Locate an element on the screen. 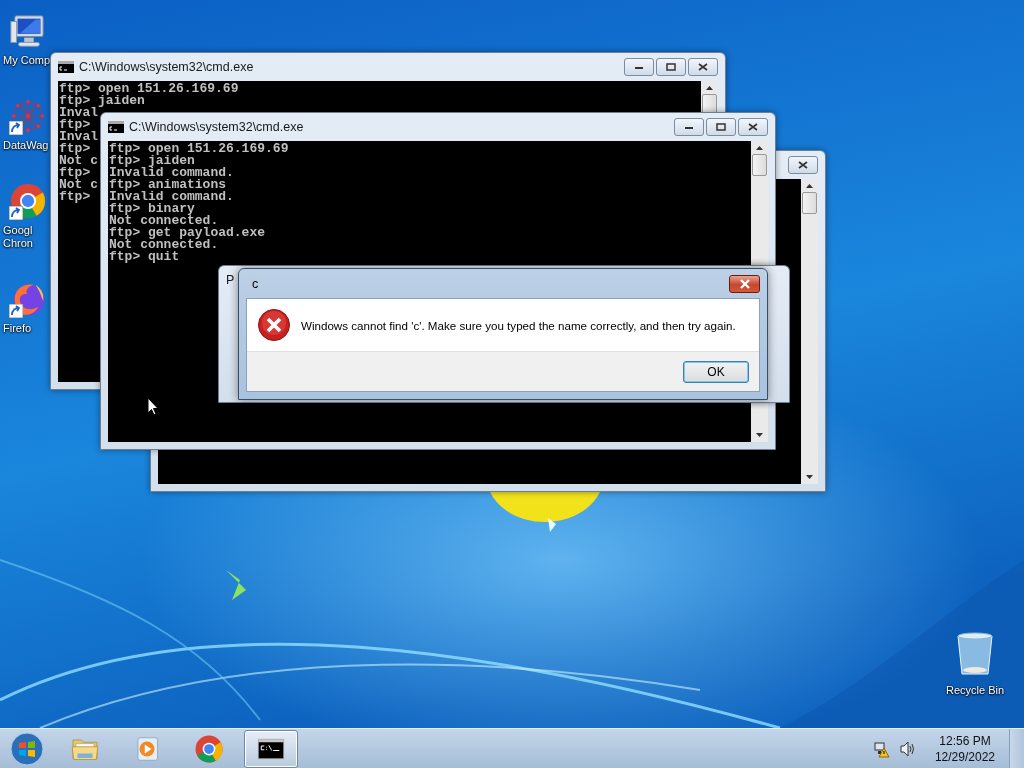 The width and height of the screenshot is (1024, 768). network-warning-icon is located at coordinates (881, 748).